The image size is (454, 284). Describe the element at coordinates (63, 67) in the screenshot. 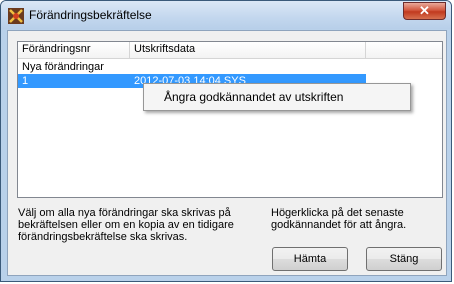

I see `cell-nr: Nya förändringar` at that location.